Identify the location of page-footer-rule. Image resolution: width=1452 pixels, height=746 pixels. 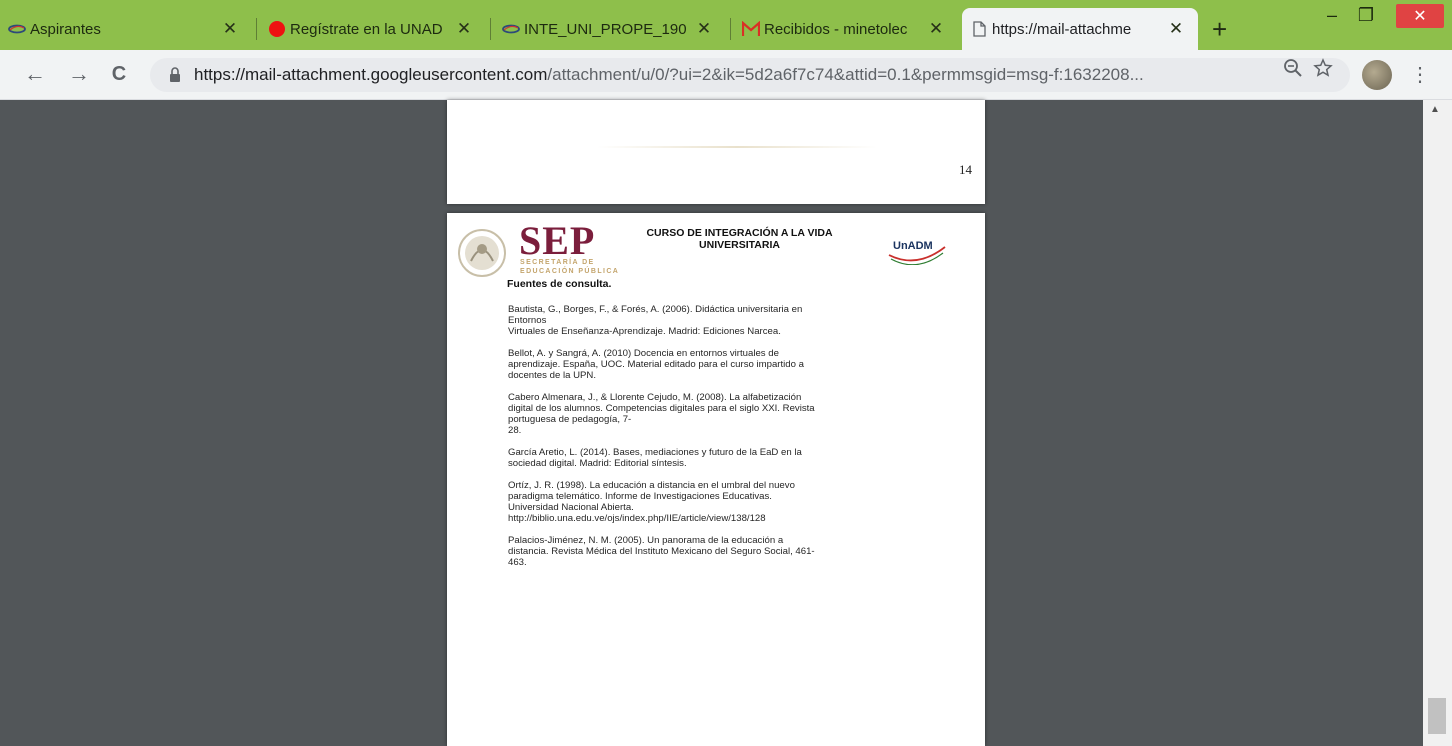
(737, 147).